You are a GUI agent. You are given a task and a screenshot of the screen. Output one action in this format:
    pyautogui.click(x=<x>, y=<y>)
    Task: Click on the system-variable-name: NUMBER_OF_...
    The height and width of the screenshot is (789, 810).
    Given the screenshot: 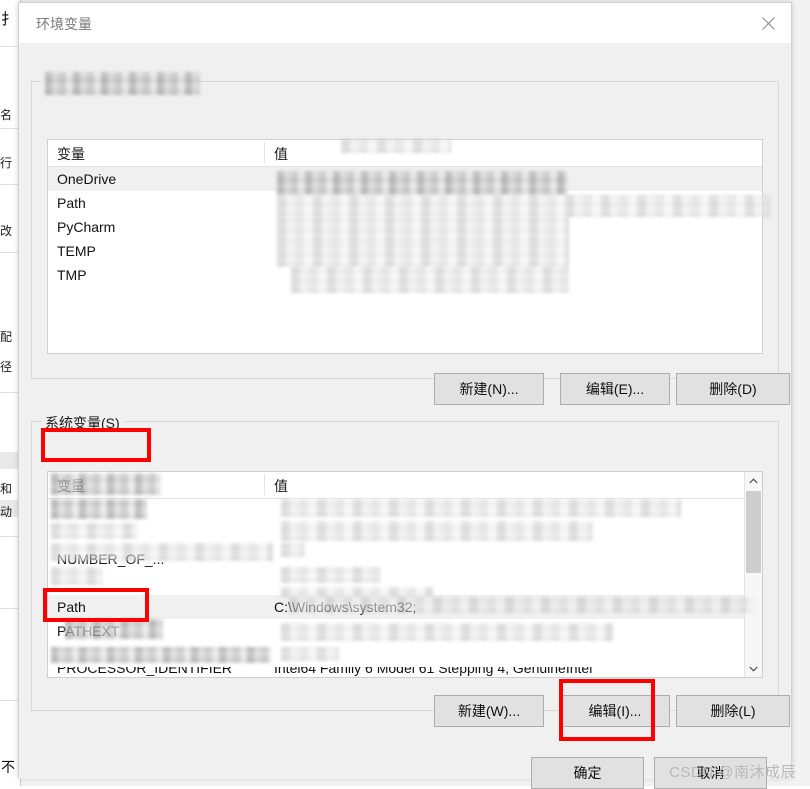 What is the action you would take?
    pyautogui.click(x=111, y=559)
    